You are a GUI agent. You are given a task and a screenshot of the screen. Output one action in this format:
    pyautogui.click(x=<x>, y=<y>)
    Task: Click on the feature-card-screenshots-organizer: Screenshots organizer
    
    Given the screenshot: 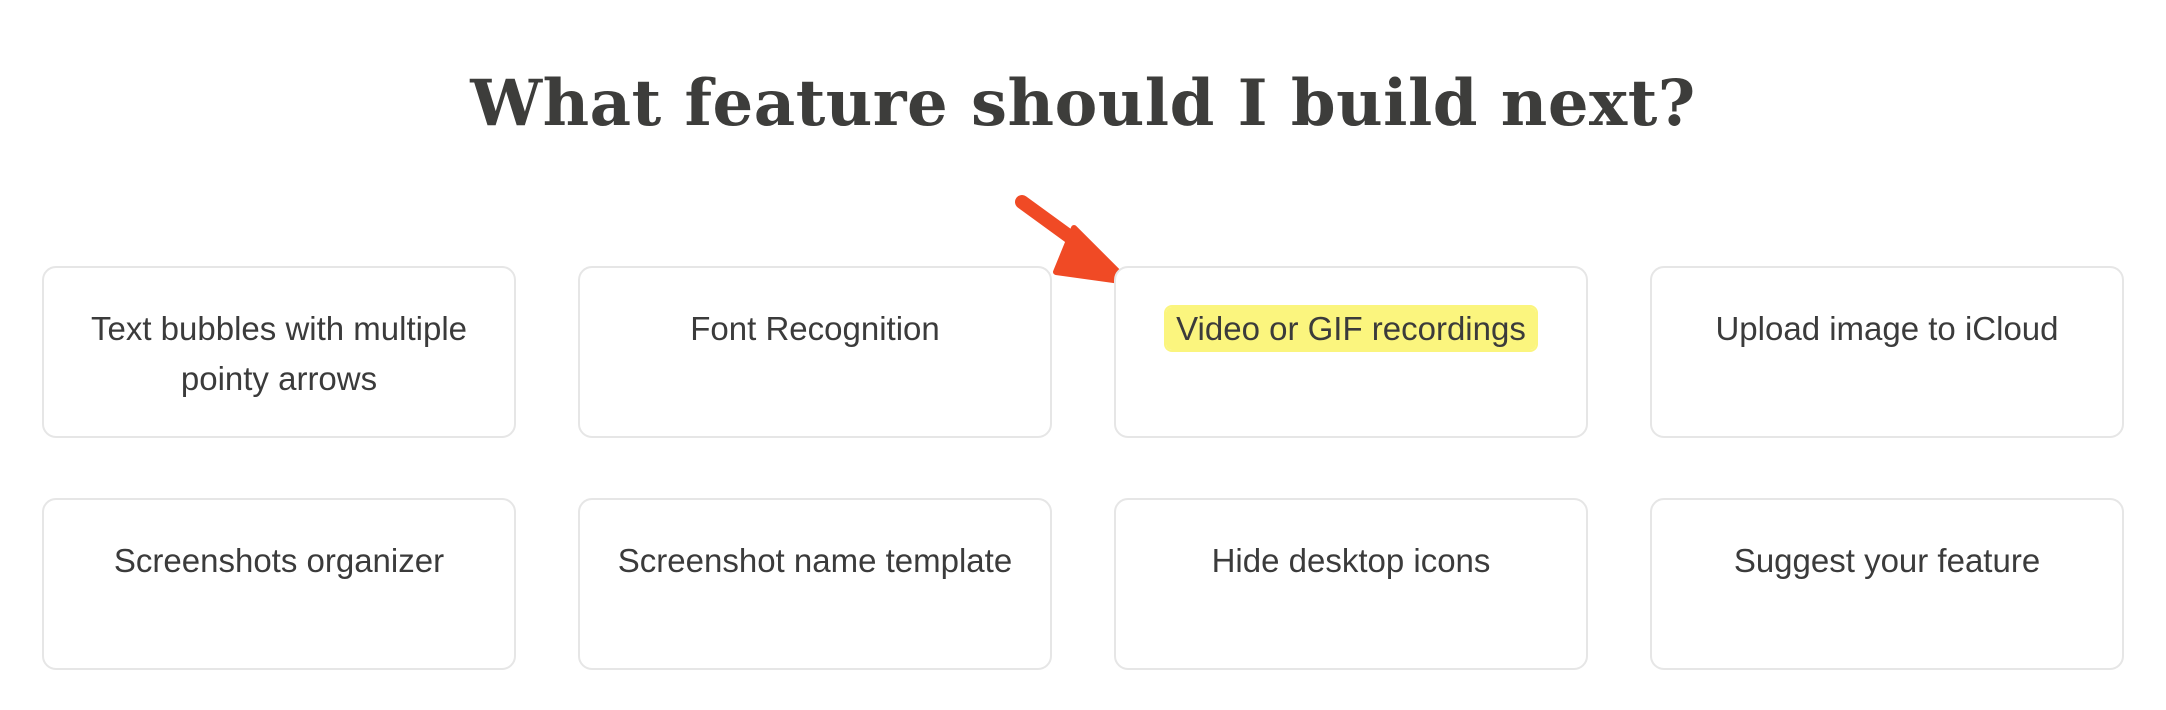 What is the action you would take?
    pyautogui.click(x=279, y=584)
    